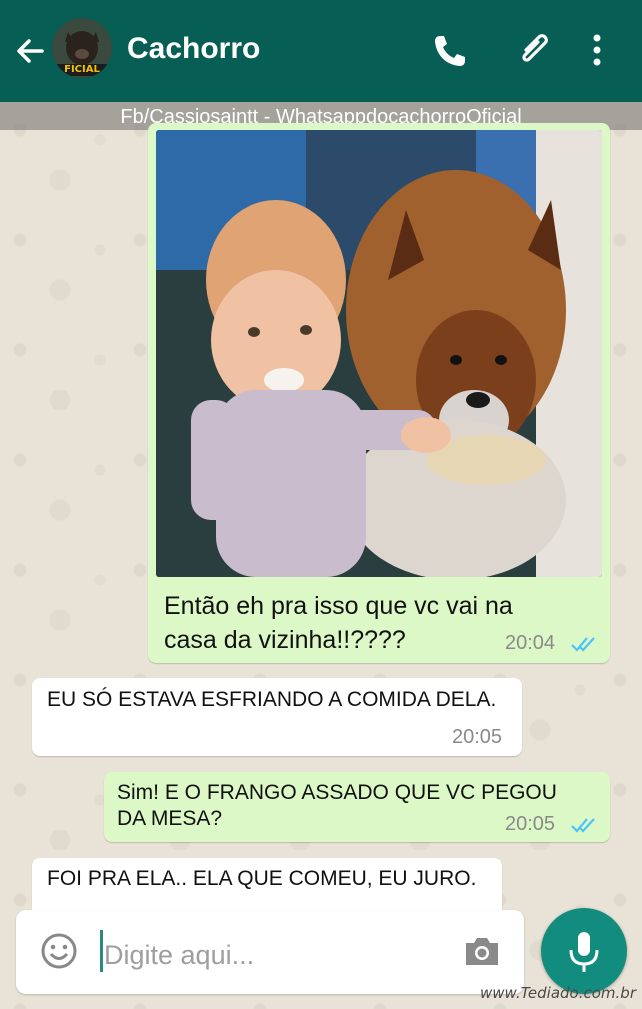 This screenshot has height=1009, width=642. I want to click on phone-icon, so click(450, 50).